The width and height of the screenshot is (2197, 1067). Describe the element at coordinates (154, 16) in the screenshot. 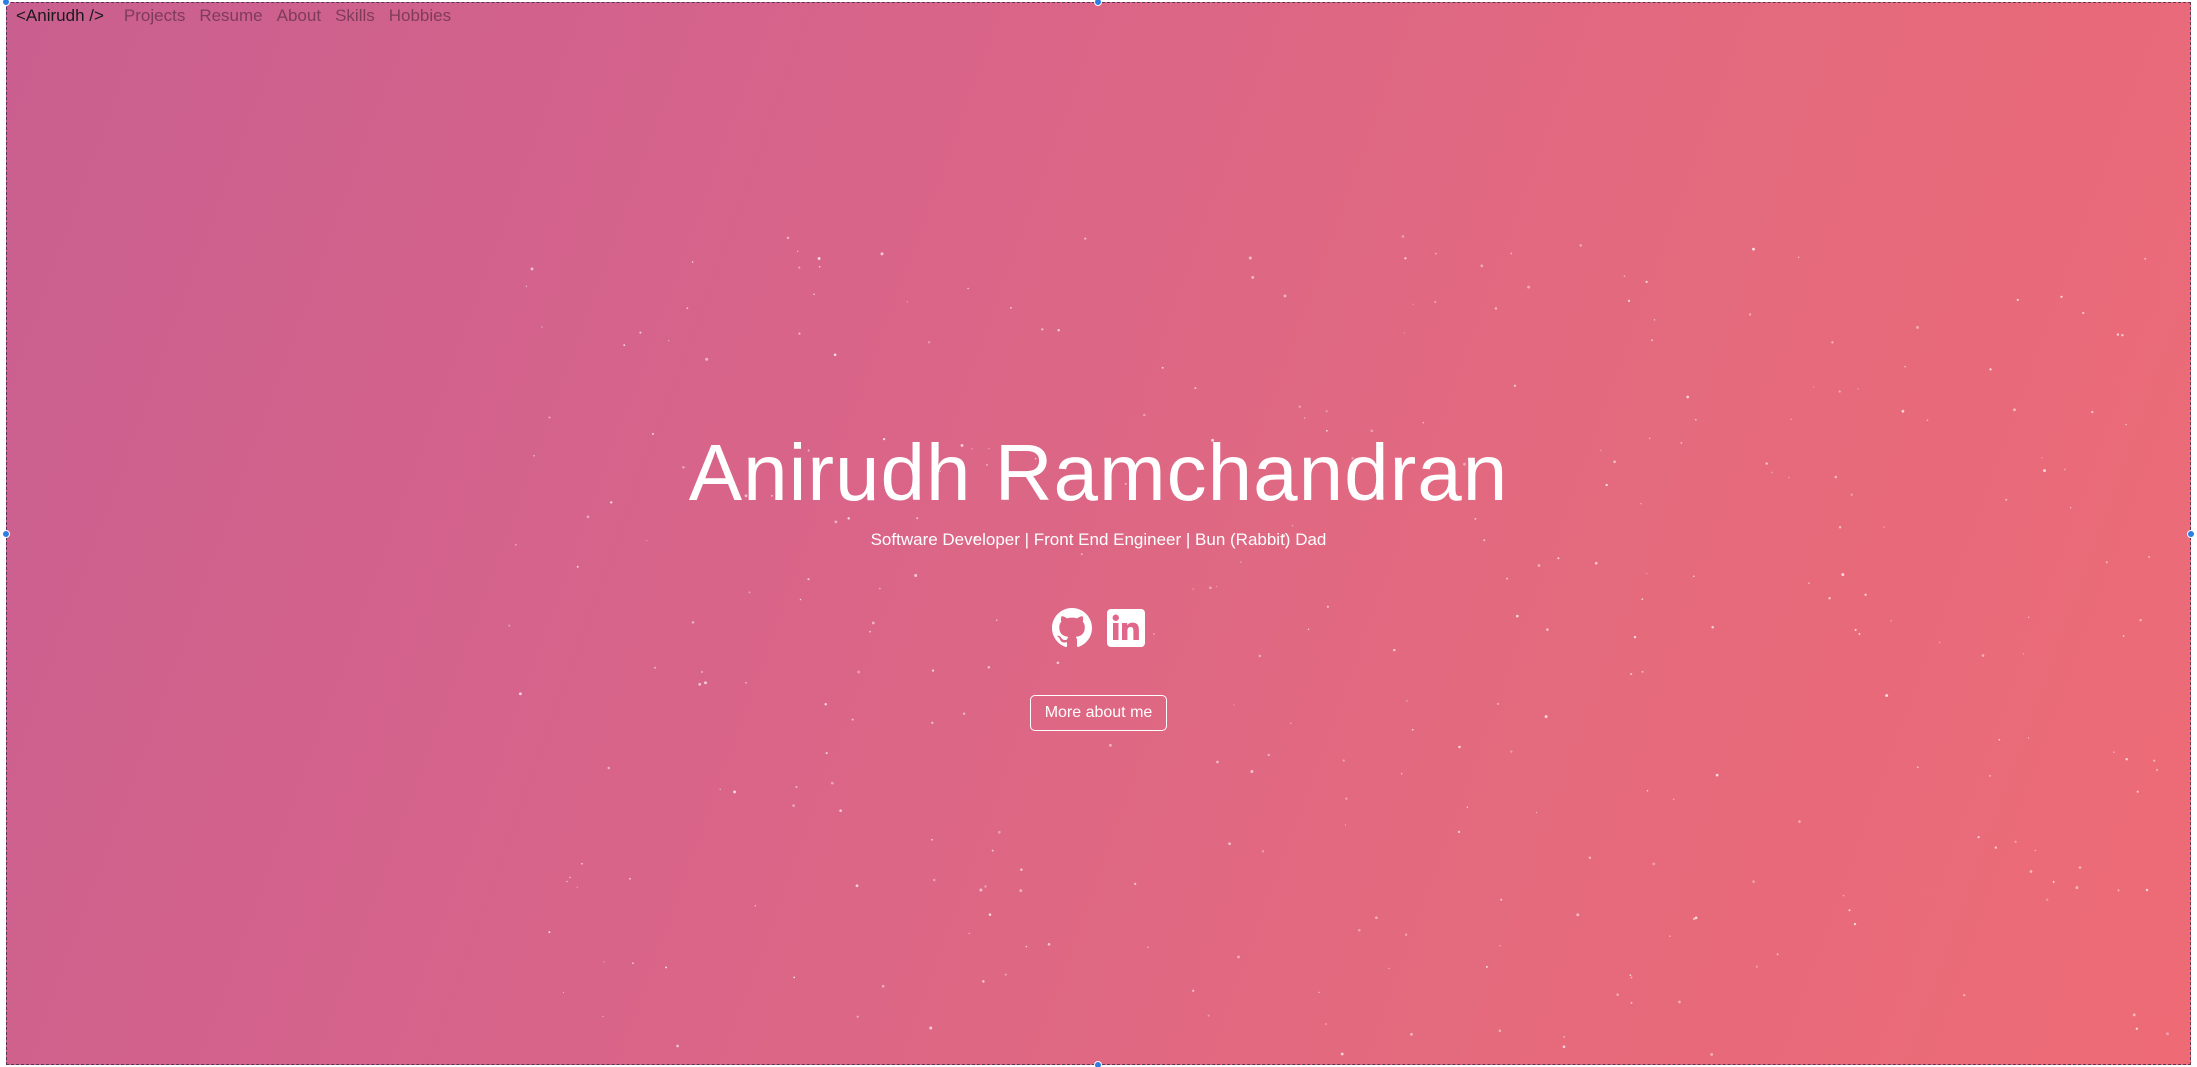

I see `nav-link-projects: Projects` at that location.